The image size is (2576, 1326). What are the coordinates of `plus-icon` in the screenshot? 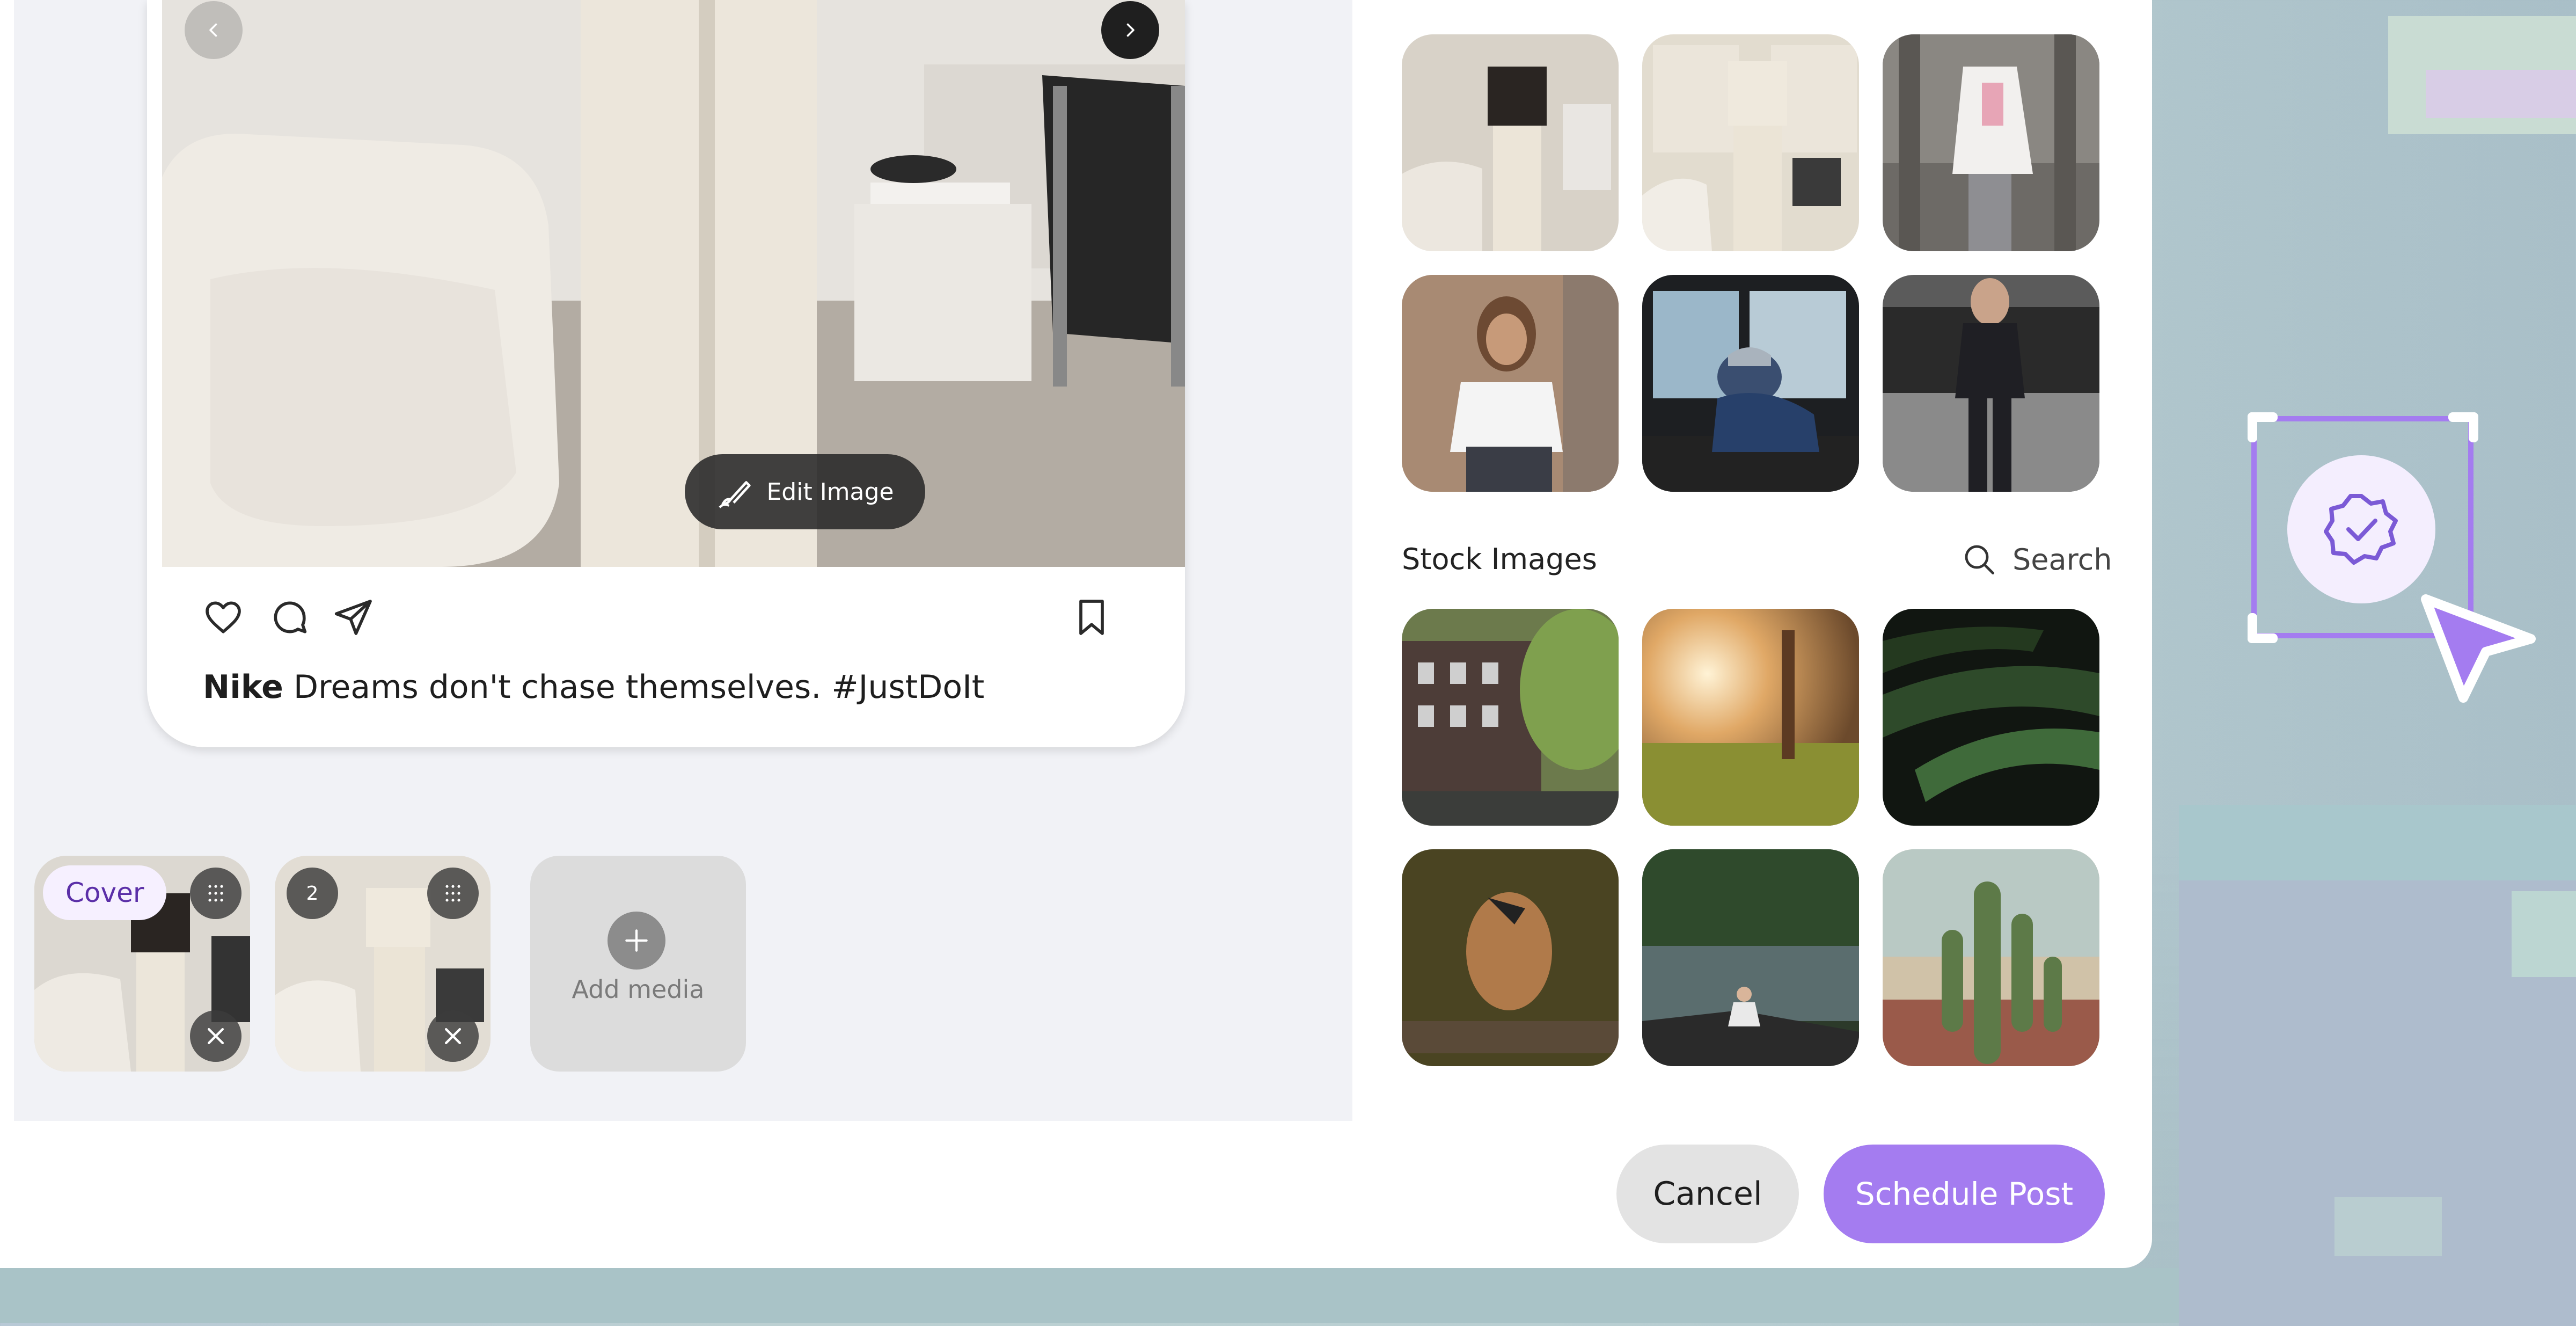 It's located at (636, 941).